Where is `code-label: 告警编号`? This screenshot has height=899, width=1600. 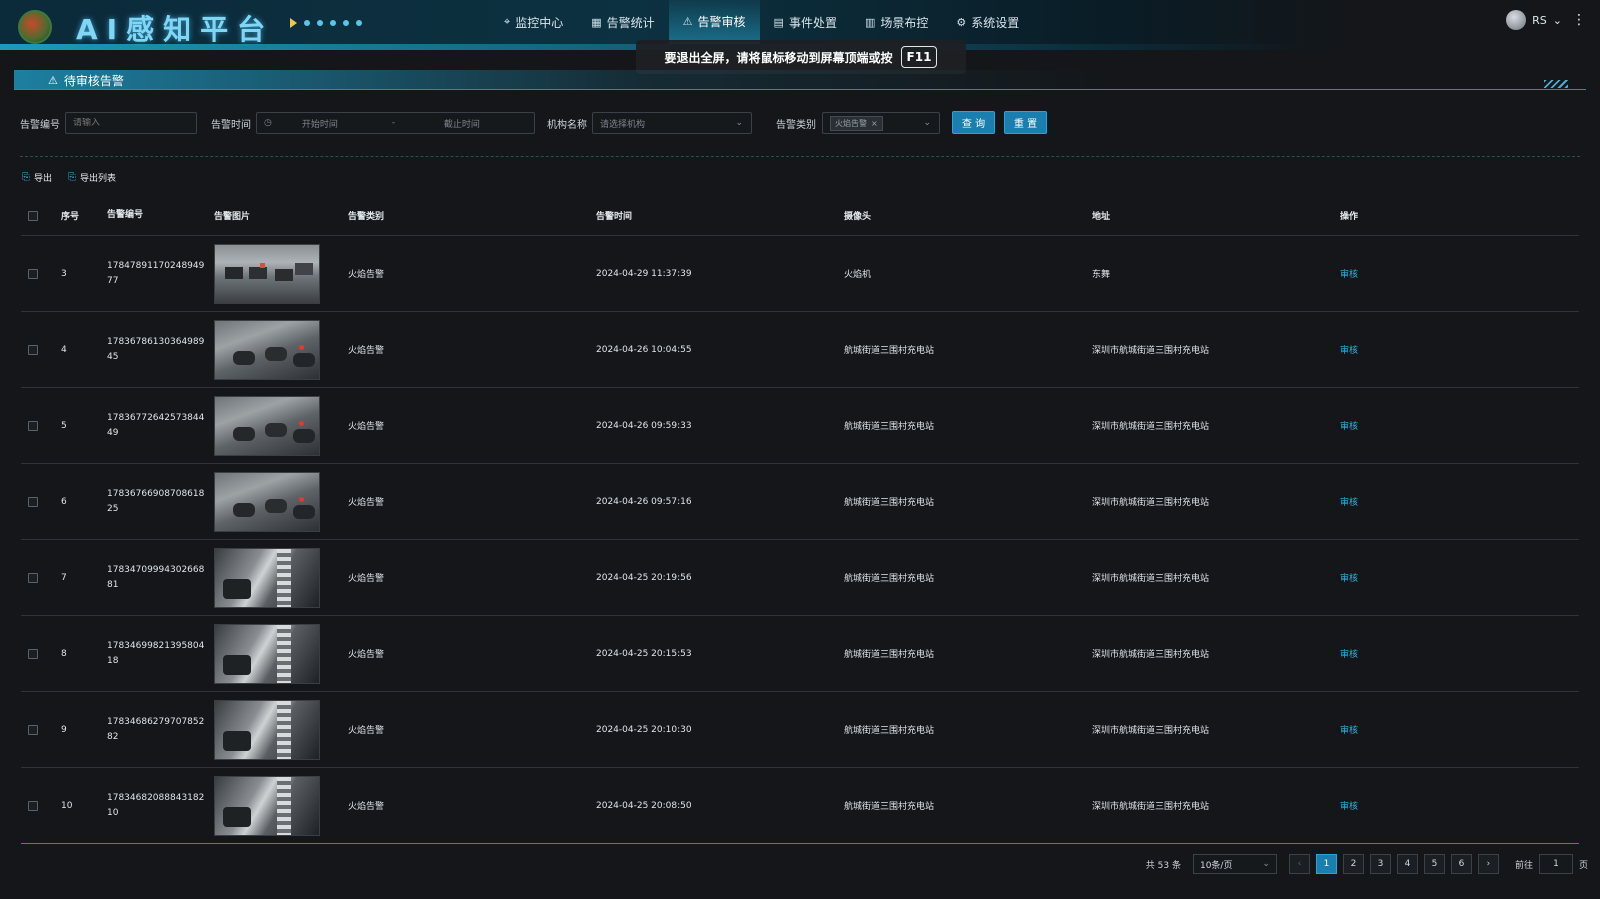
code-label: 告警编号 is located at coordinates (40, 125).